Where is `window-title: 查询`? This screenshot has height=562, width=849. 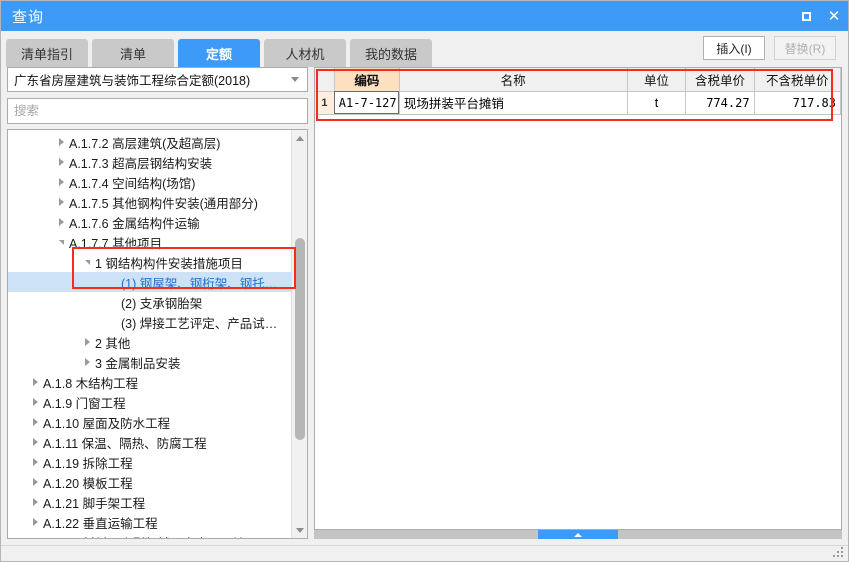 window-title: 查询 is located at coordinates (28, 17).